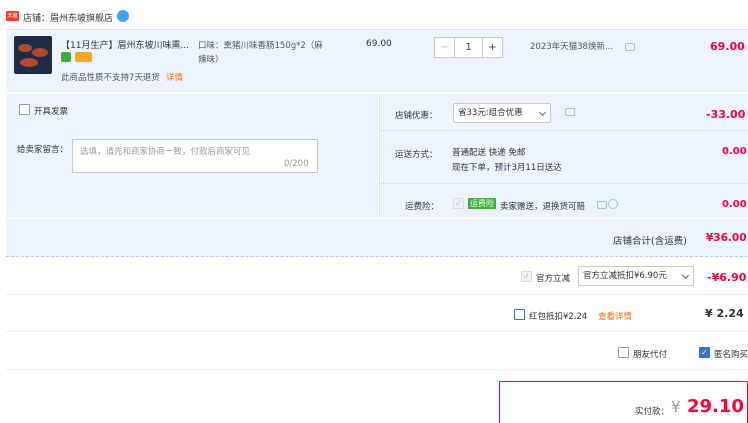 The height and width of the screenshot is (423, 748). What do you see at coordinates (543, 207) in the screenshot?
I see `insurance-desc: 卖家赠送，退换货可赔` at bounding box center [543, 207].